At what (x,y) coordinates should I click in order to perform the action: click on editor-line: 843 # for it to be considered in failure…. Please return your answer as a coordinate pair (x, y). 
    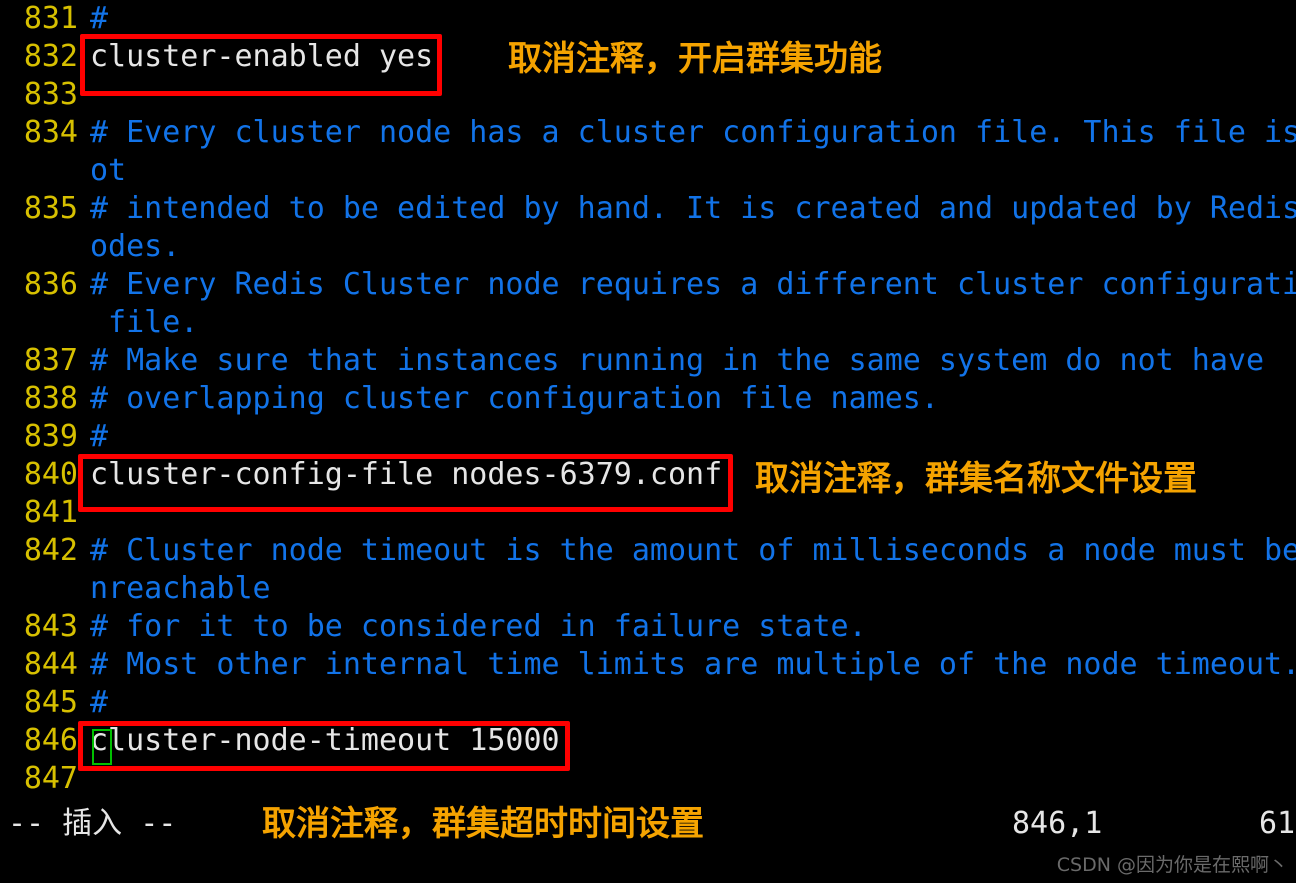
    Looking at the image, I should click on (648, 627).